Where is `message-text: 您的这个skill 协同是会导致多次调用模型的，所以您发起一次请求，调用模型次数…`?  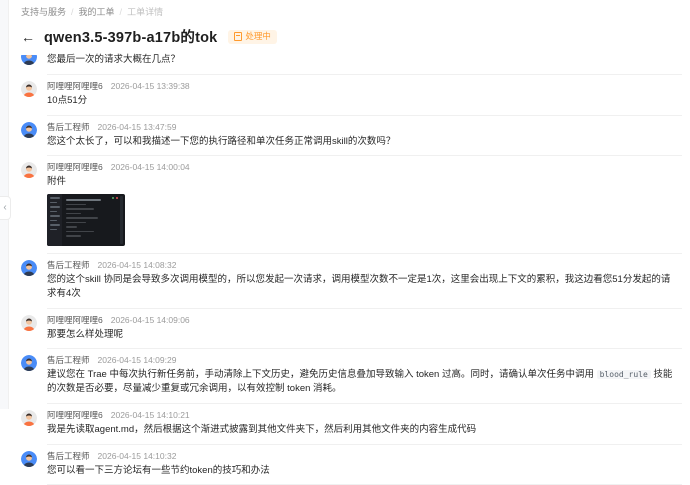
message-text: 您的这个skill 协同是会导致多次调用模型的，所以您发起一次请求，调用模型次数… is located at coordinates (359, 286).